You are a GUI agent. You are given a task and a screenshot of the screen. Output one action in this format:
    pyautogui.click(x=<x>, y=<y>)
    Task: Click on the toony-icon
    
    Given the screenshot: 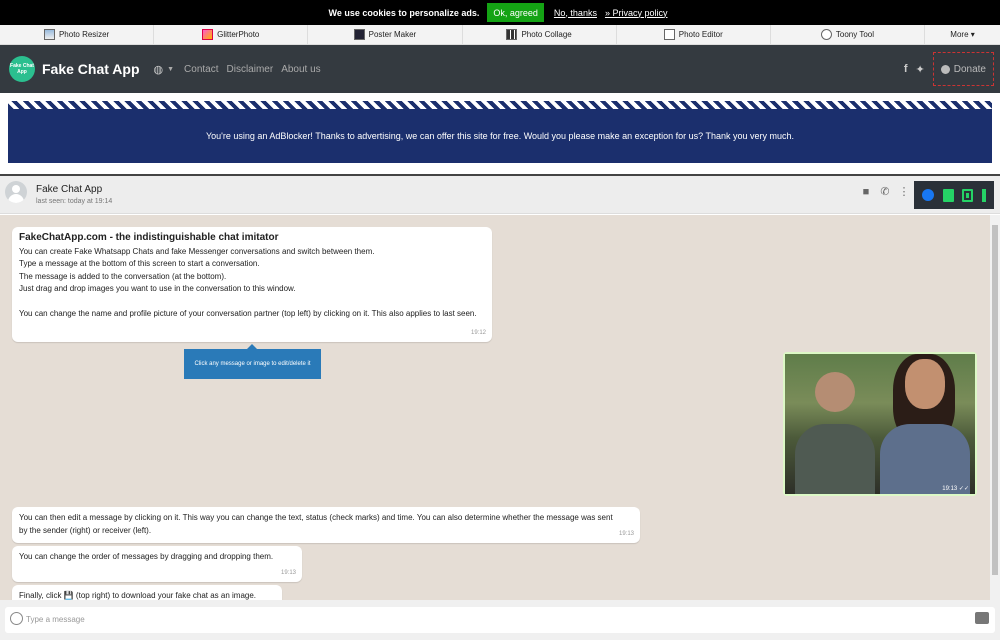 What is the action you would take?
    pyautogui.click(x=826, y=34)
    